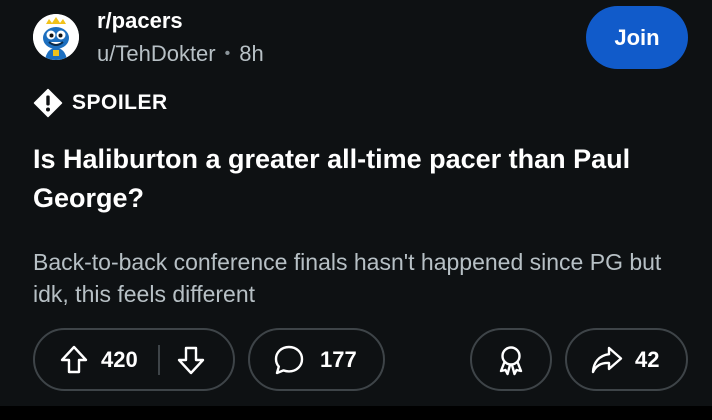 This screenshot has height=420, width=712. I want to click on subreddit-name: r/pacers, so click(140, 21).